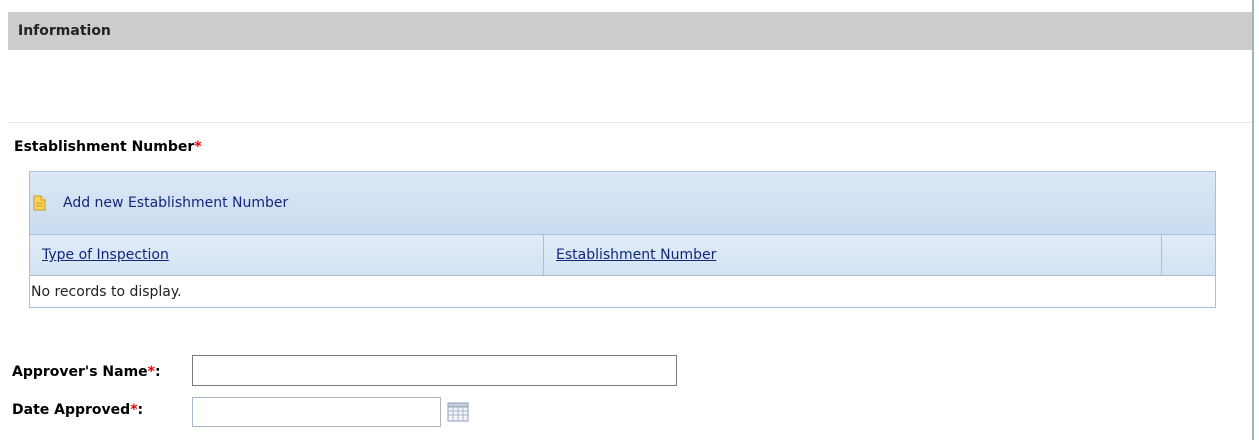 The width and height of the screenshot is (1259, 440). Describe the element at coordinates (636, 255) in the screenshot. I see `sort-establishment-number-link: Establishment Number` at that location.